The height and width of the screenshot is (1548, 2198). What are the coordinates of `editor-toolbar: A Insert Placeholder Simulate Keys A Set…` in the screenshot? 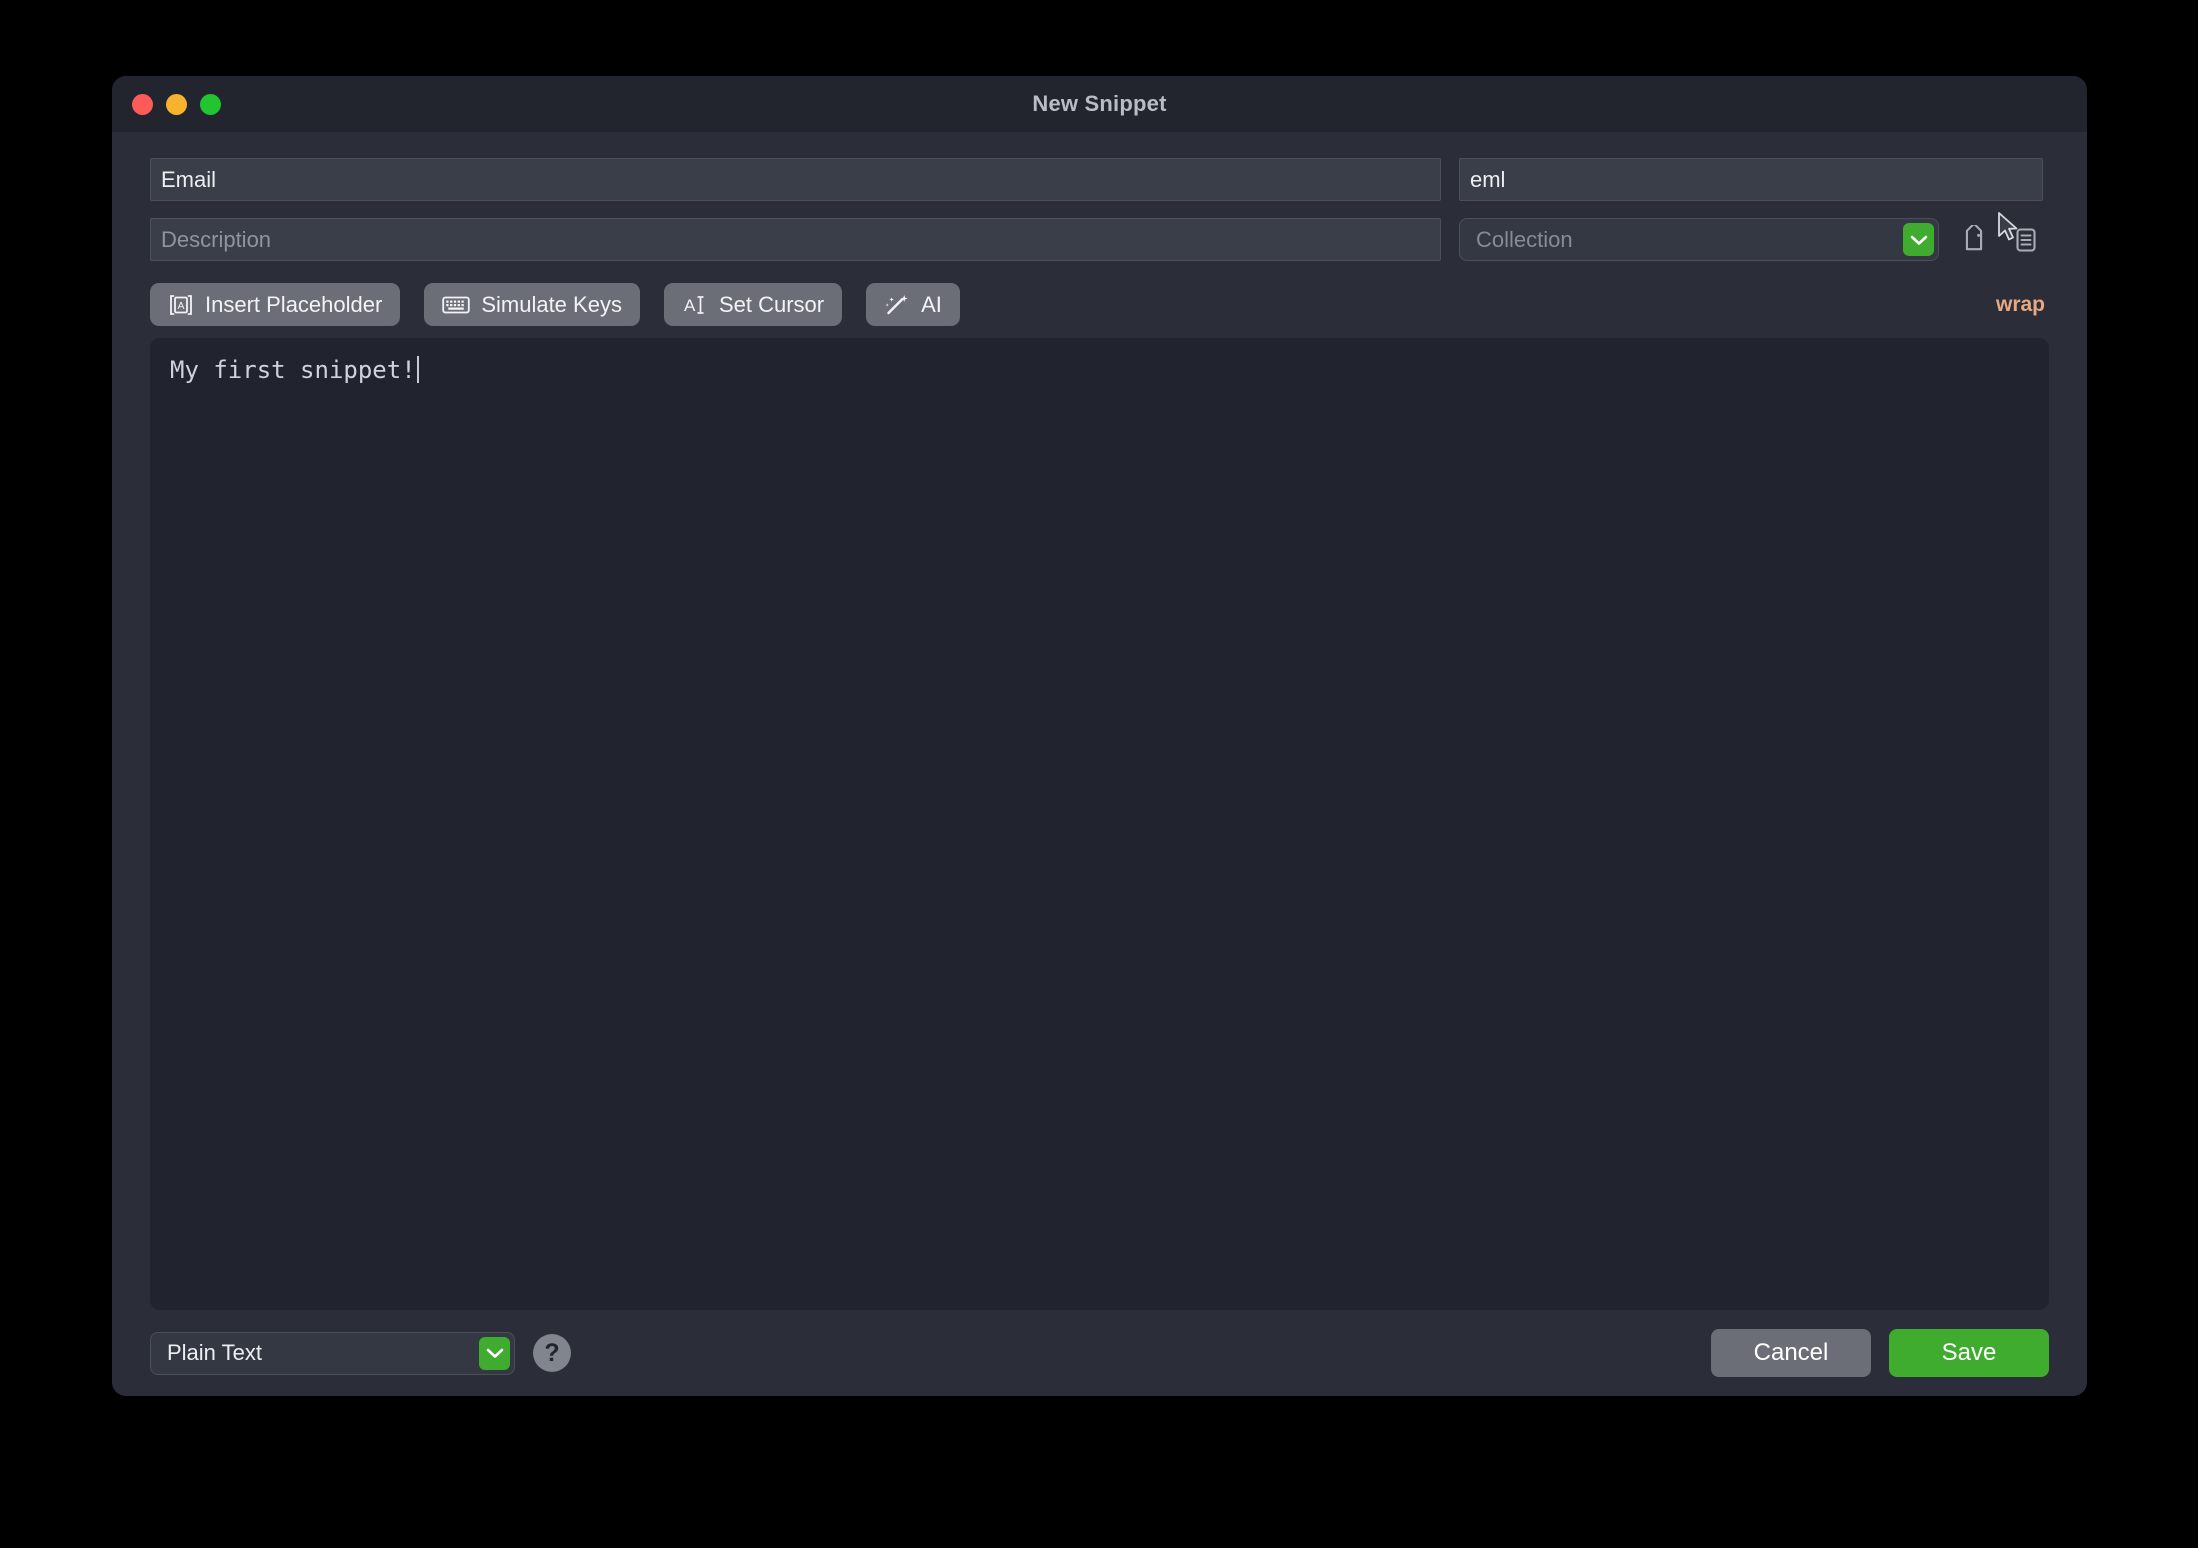 It's located at (1099, 304).